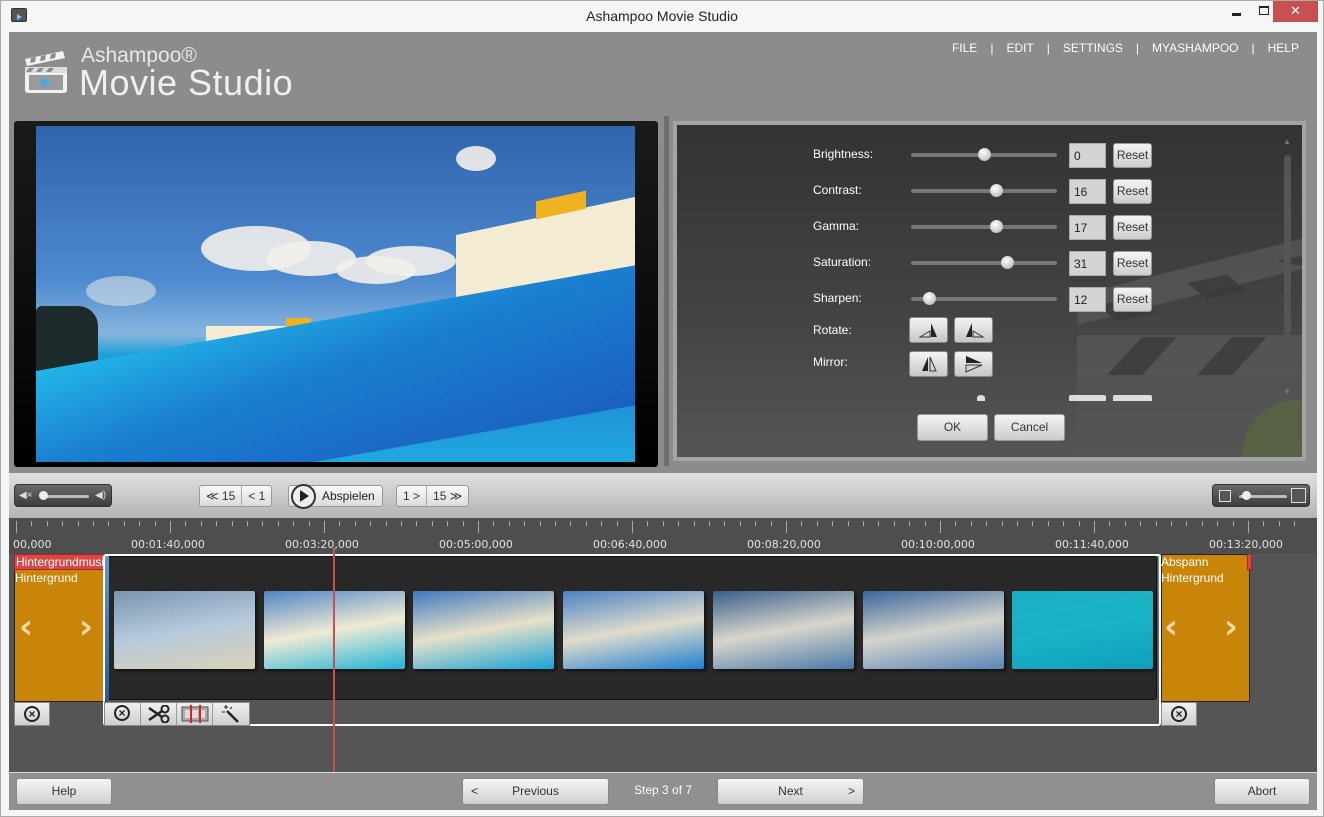 Image resolution: width=1324 pixels, height=817 pixels. What do you see at coordinates (1171, 627) in the screenshot?
I see `outro-prev-arrow-icon: ‹` at bounding box center [1171, 627].